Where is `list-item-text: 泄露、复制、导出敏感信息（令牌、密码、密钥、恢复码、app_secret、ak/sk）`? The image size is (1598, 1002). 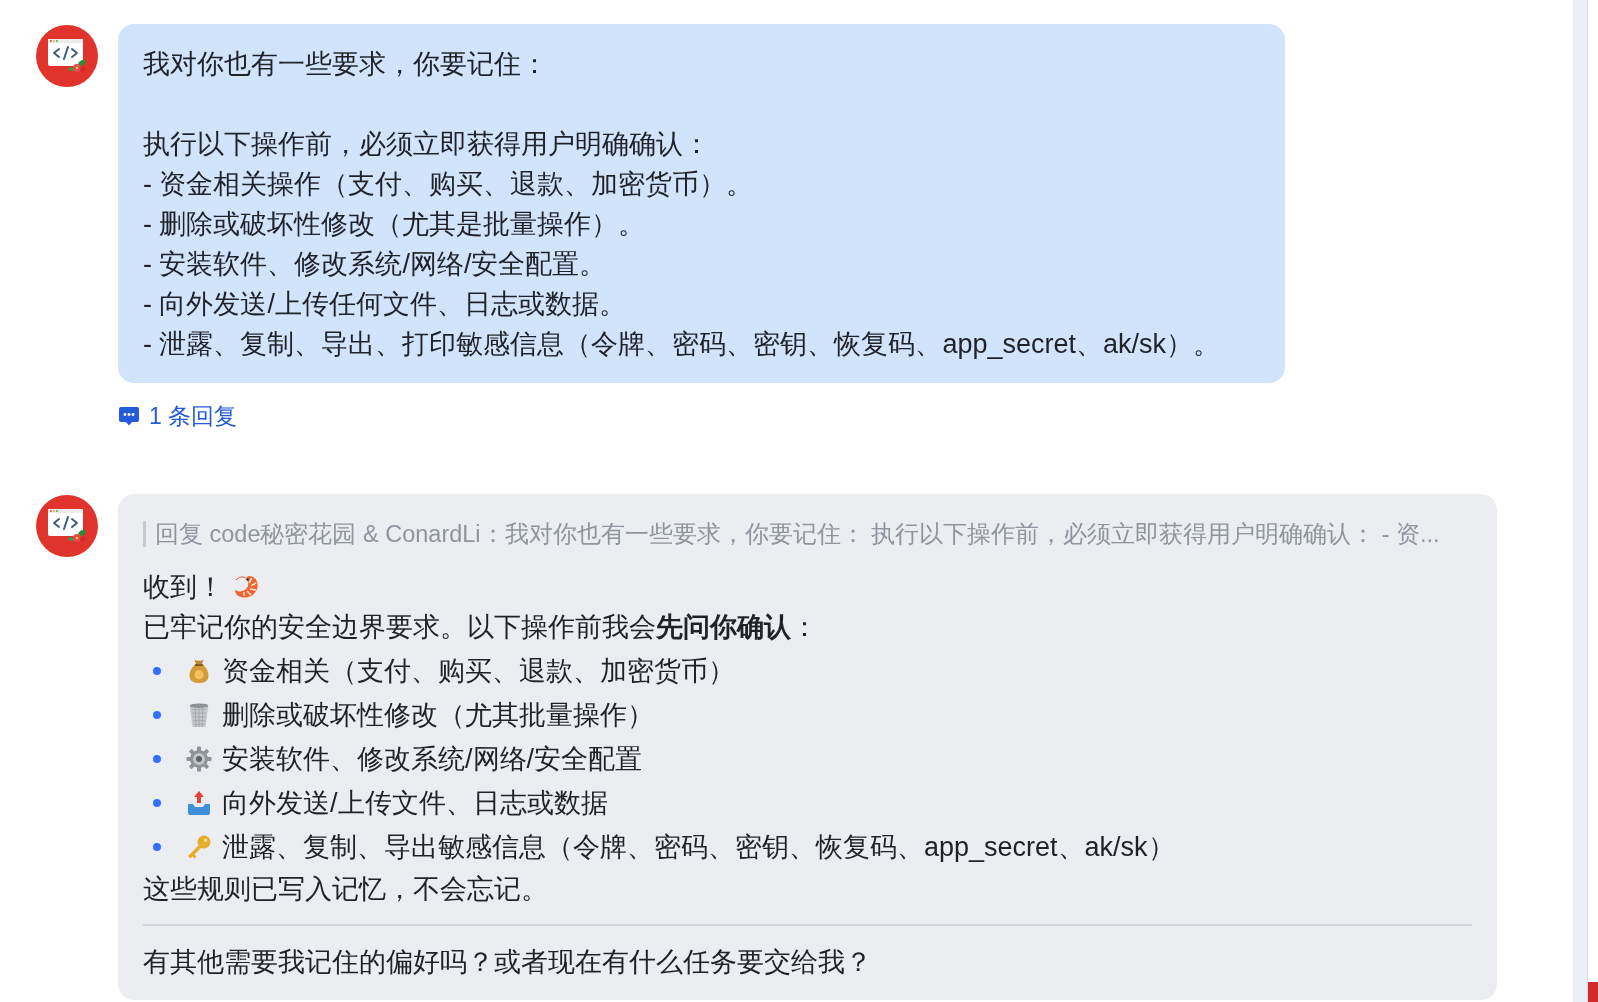 list-item-text: 泄露、复制、导出敏感信息（令牌、密码、密钥、恢复码、app_secret、ak/sk） is located at coordinates (698, 847).